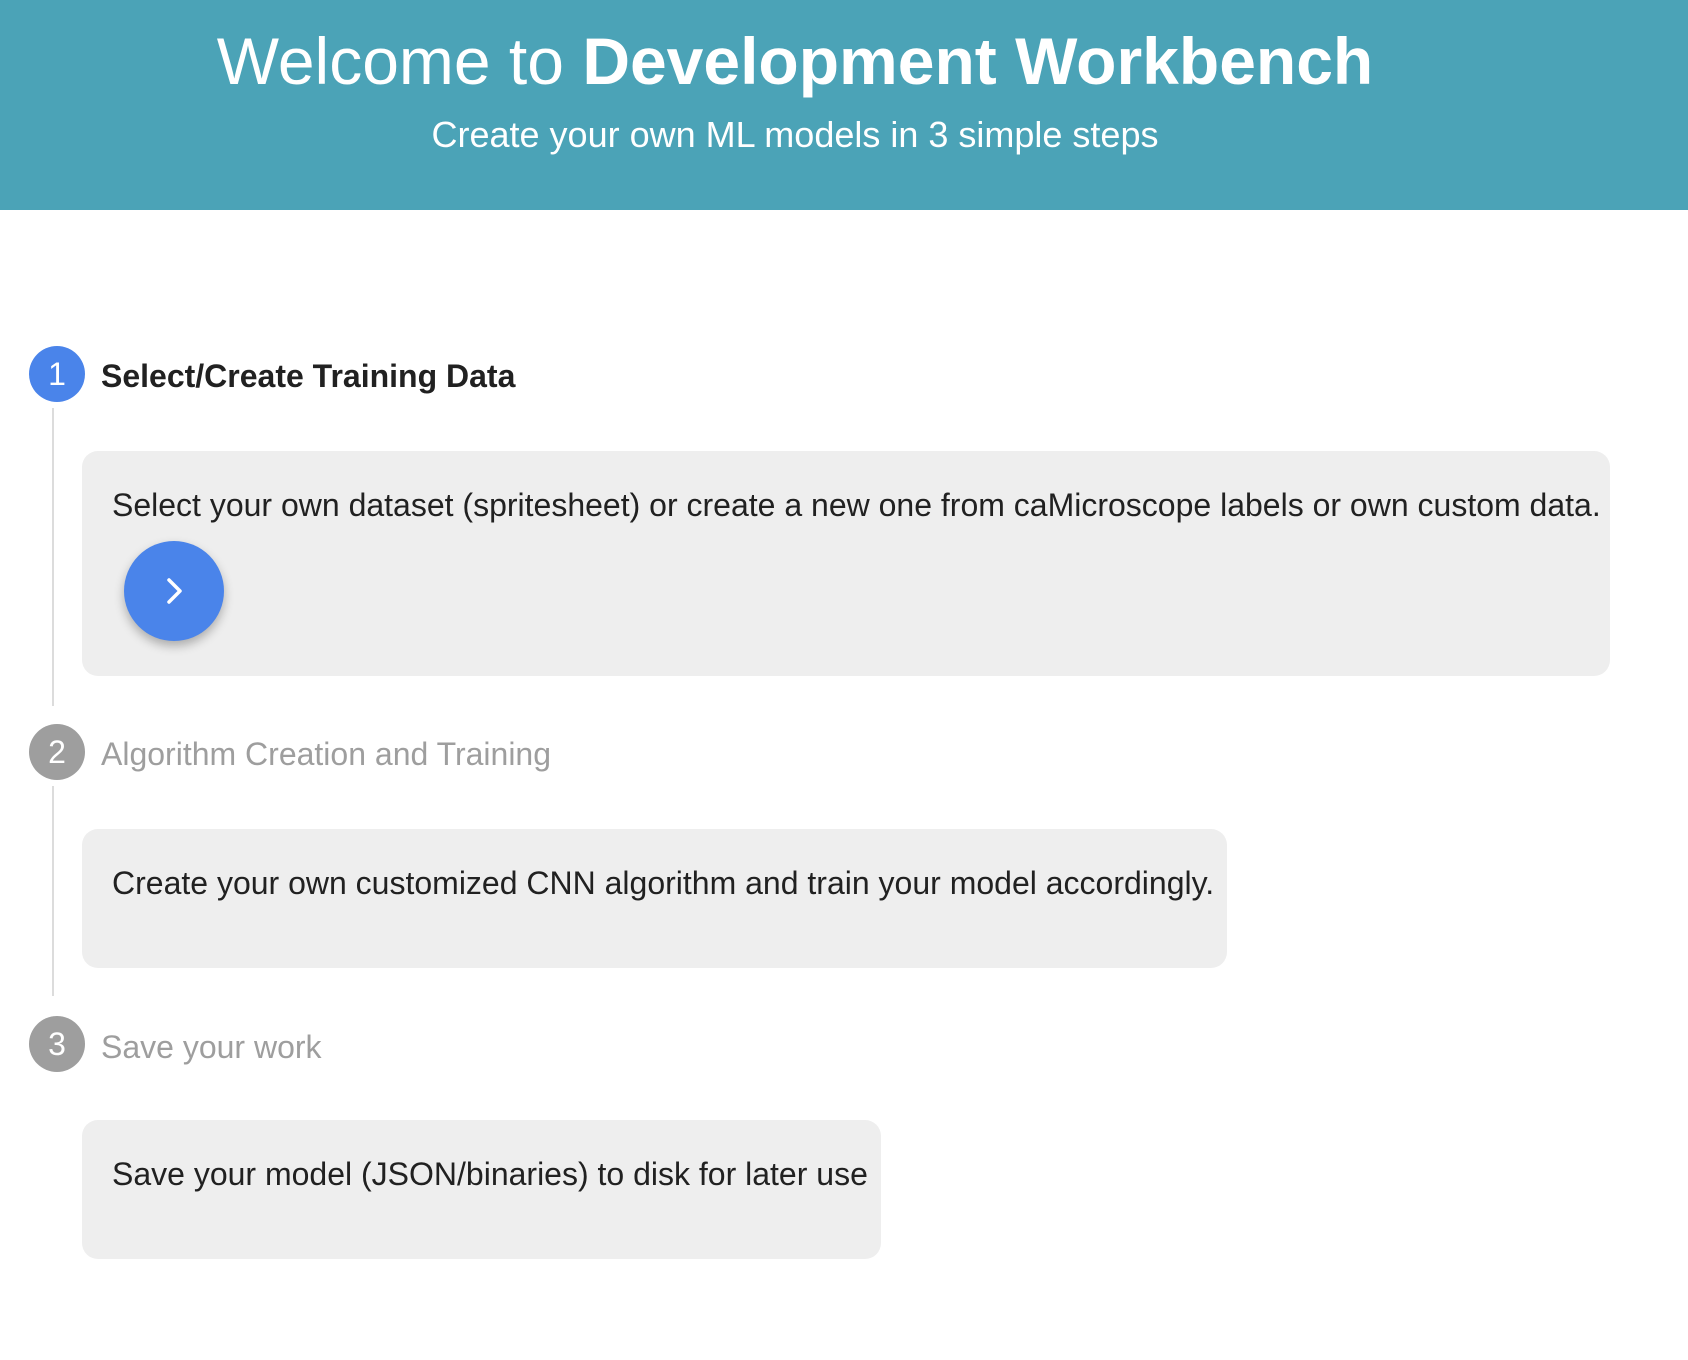 Image resolution: width=1688 pixels, height=1360 pixels. Describe the element at coordinates (53, 891) in the screenshot. I see `step-2-connector-line` at that location.